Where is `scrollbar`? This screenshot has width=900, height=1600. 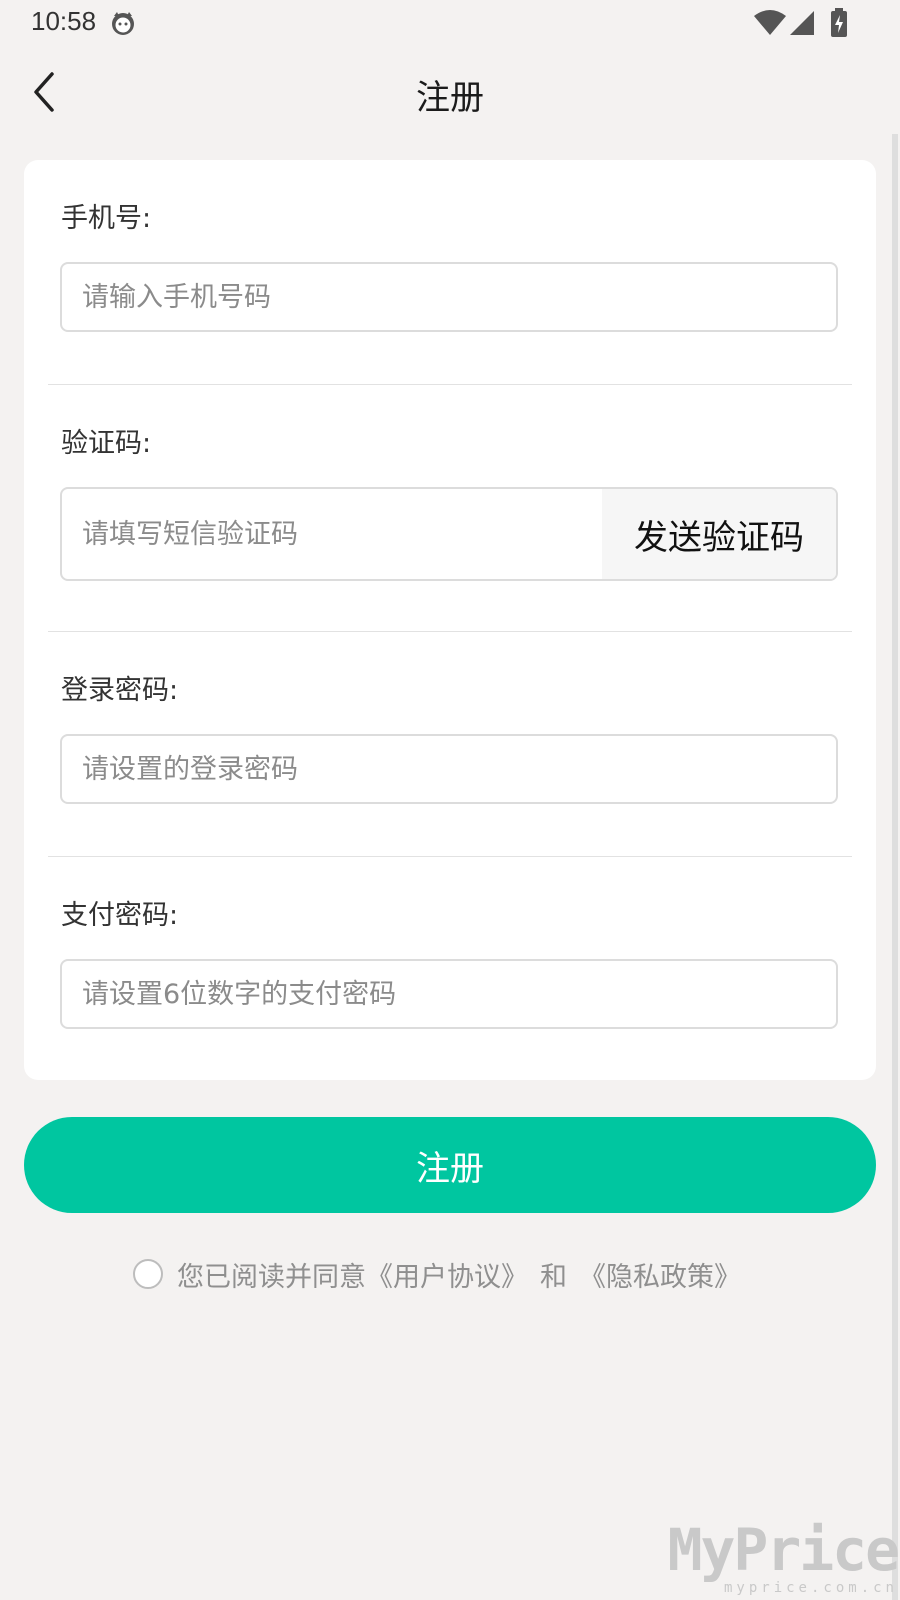 scrollbar is located at coordinates (895, 867).